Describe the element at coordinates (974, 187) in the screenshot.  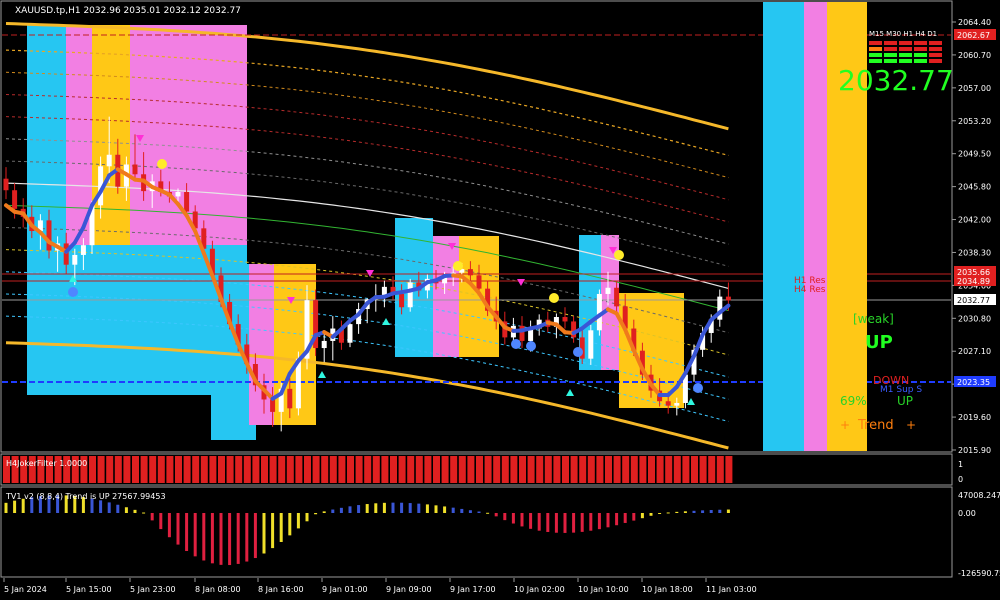
I see `price-tick-label: 2045.80` at that location.